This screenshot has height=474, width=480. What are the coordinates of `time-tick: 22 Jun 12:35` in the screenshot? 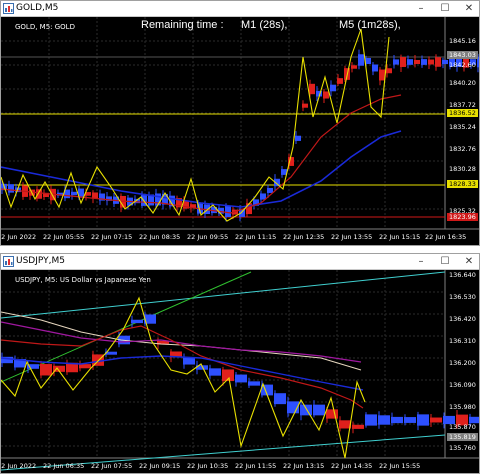 It's located at (304, 237).